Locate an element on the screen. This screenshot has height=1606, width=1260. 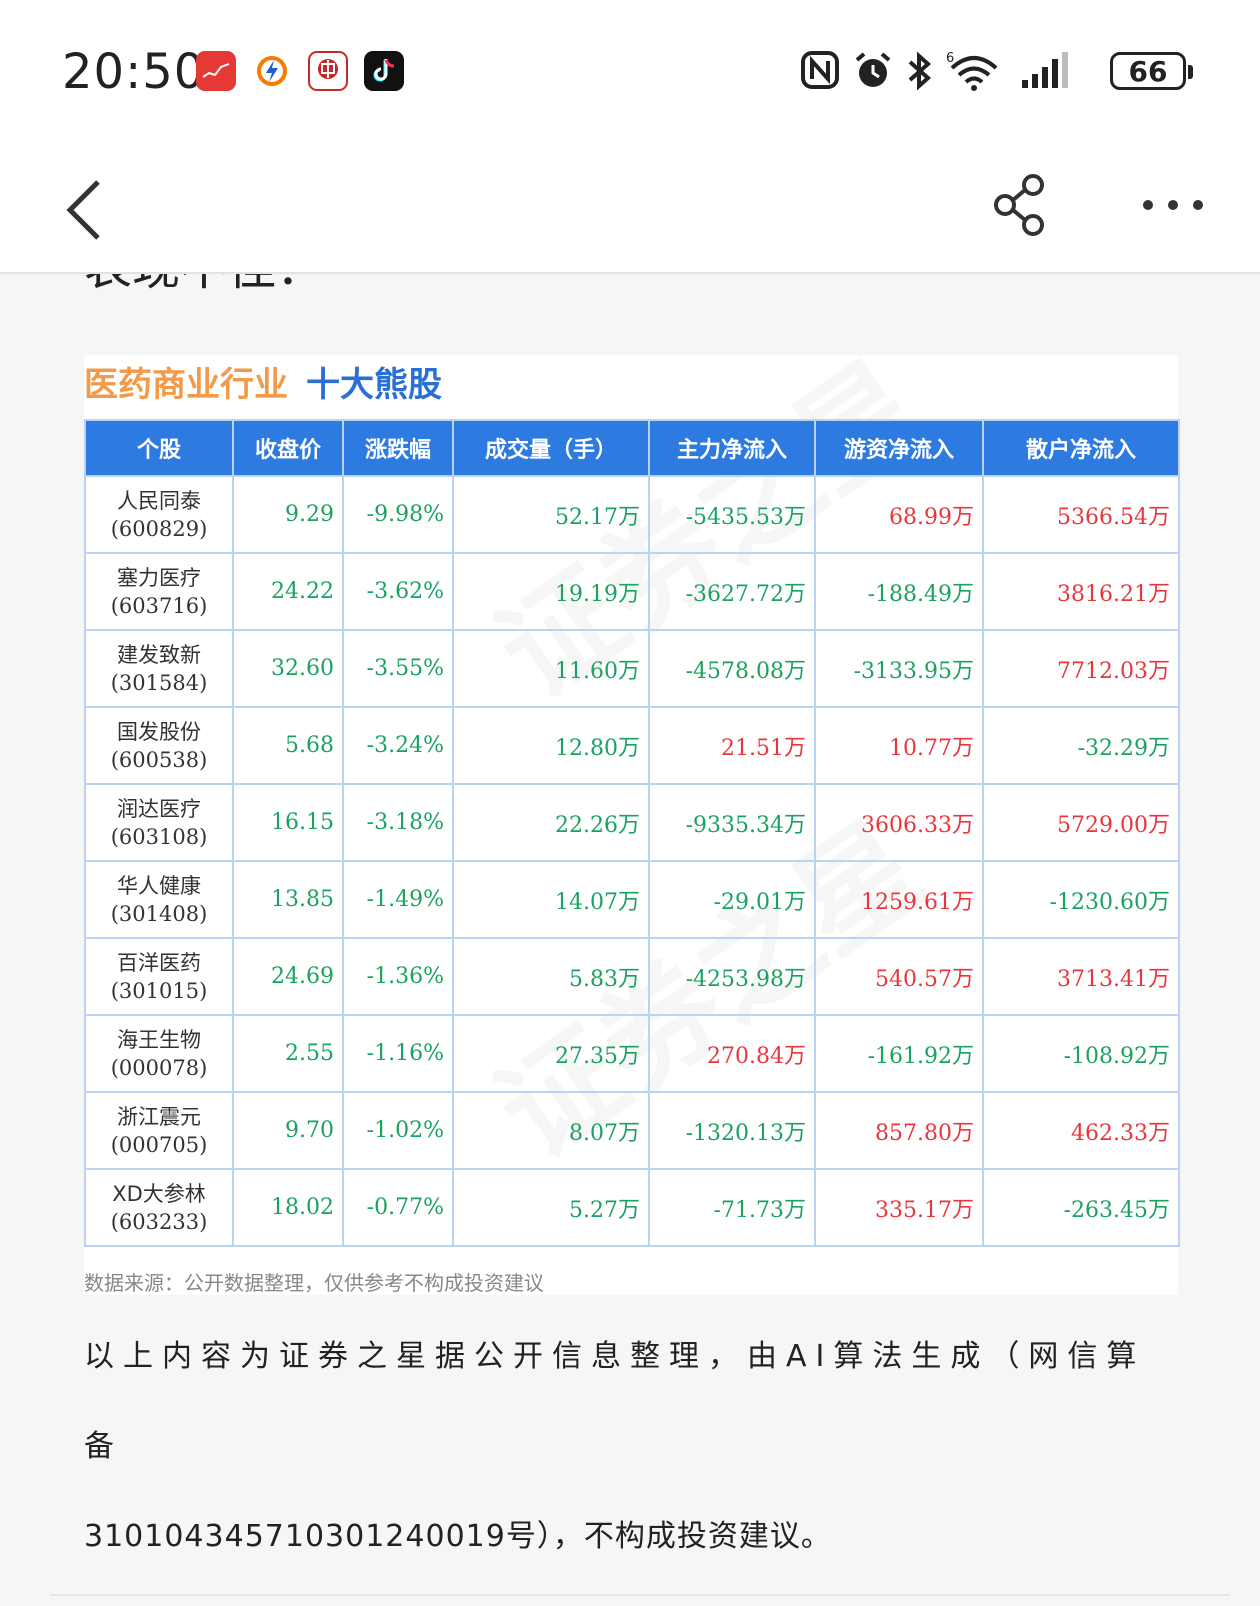
share-icon is located at coordinates (1019, 205).